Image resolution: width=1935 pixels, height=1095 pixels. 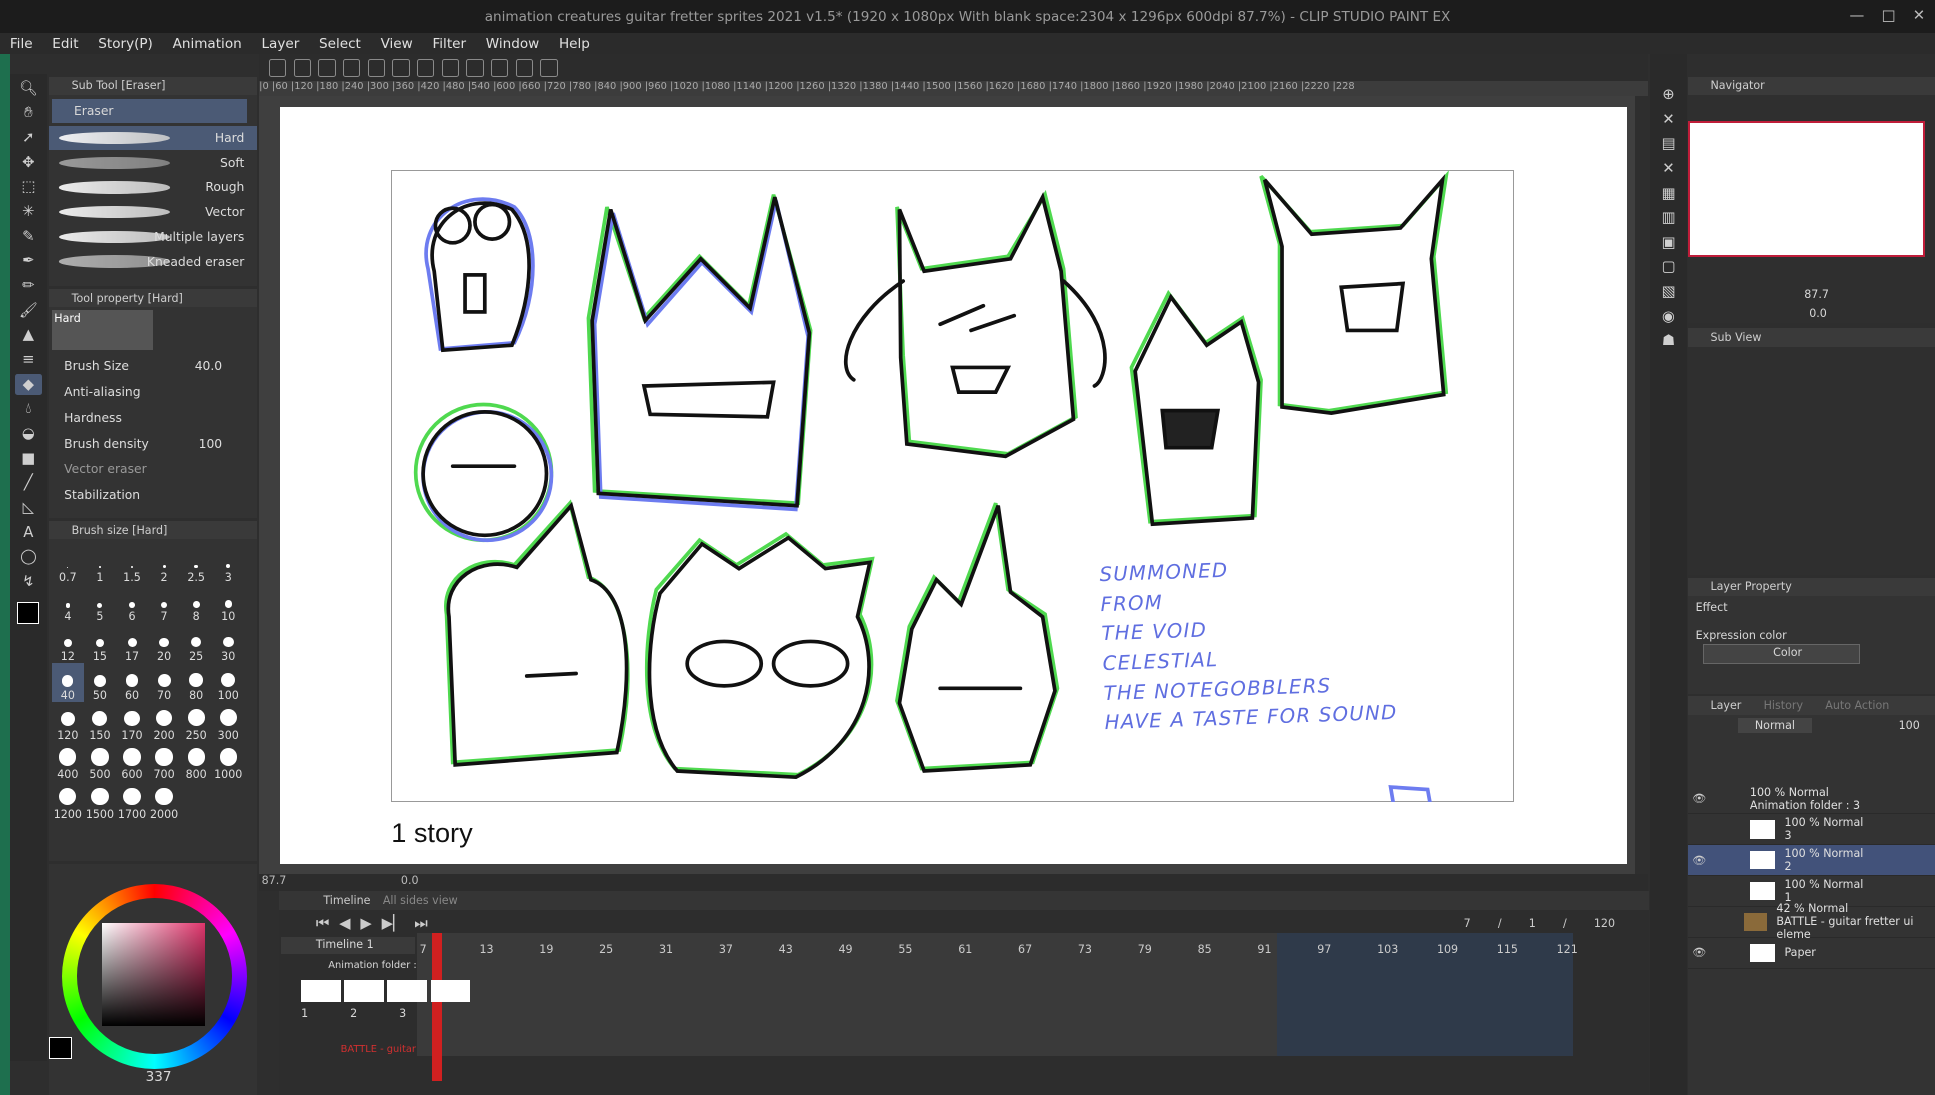 What do you see at coordinates (450, 68) in the screenshot?
I see `fill-icon` at bounding box center [450, 68].